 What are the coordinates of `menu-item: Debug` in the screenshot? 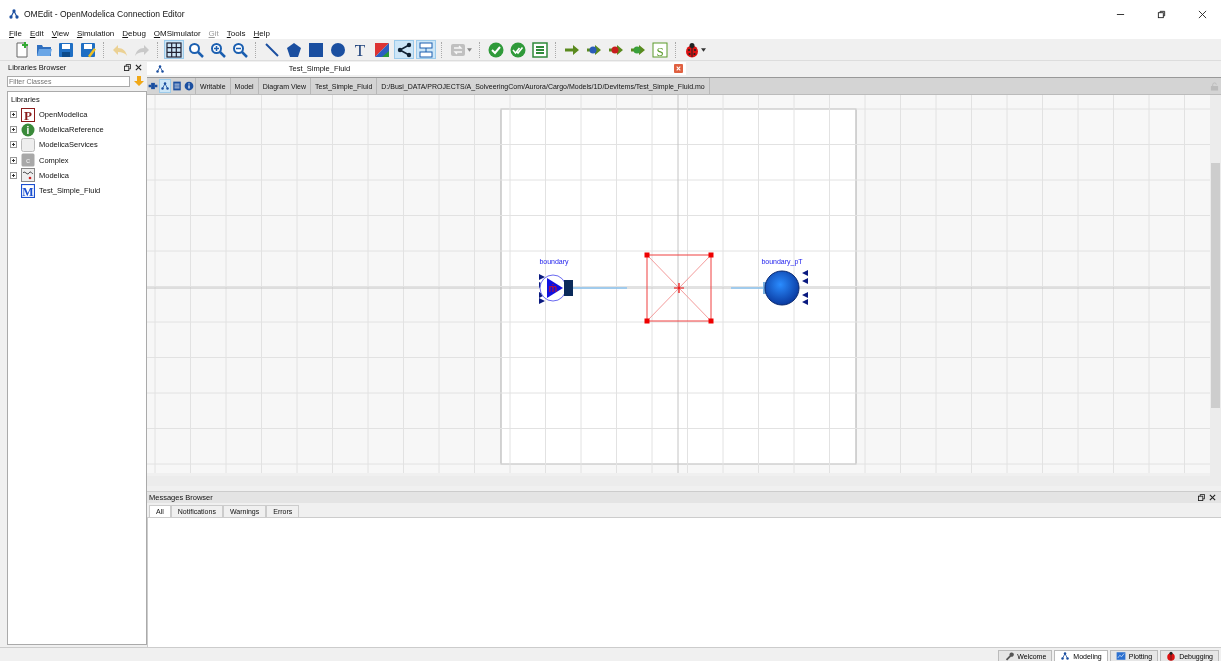 It's located at (134, 33).